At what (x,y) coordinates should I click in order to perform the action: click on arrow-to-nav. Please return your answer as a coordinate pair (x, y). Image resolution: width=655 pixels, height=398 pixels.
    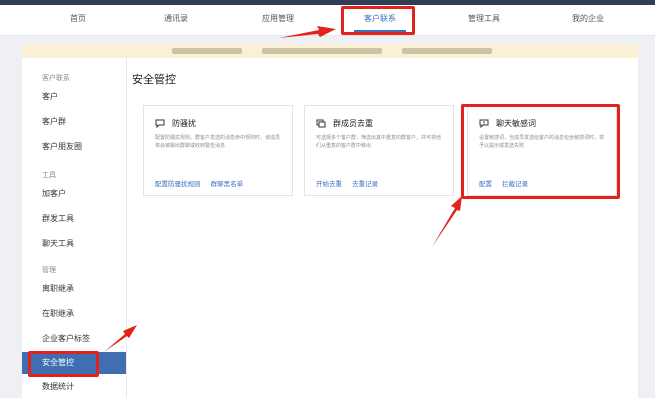
    Looking at the image, I should click on (307, 32).